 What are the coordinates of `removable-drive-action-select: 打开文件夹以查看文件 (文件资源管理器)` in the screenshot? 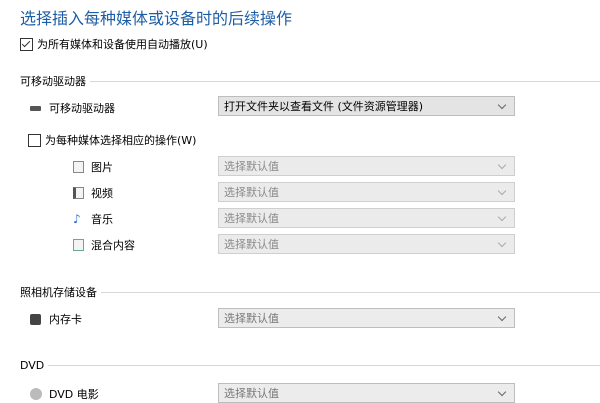 It's located at (366, 106).